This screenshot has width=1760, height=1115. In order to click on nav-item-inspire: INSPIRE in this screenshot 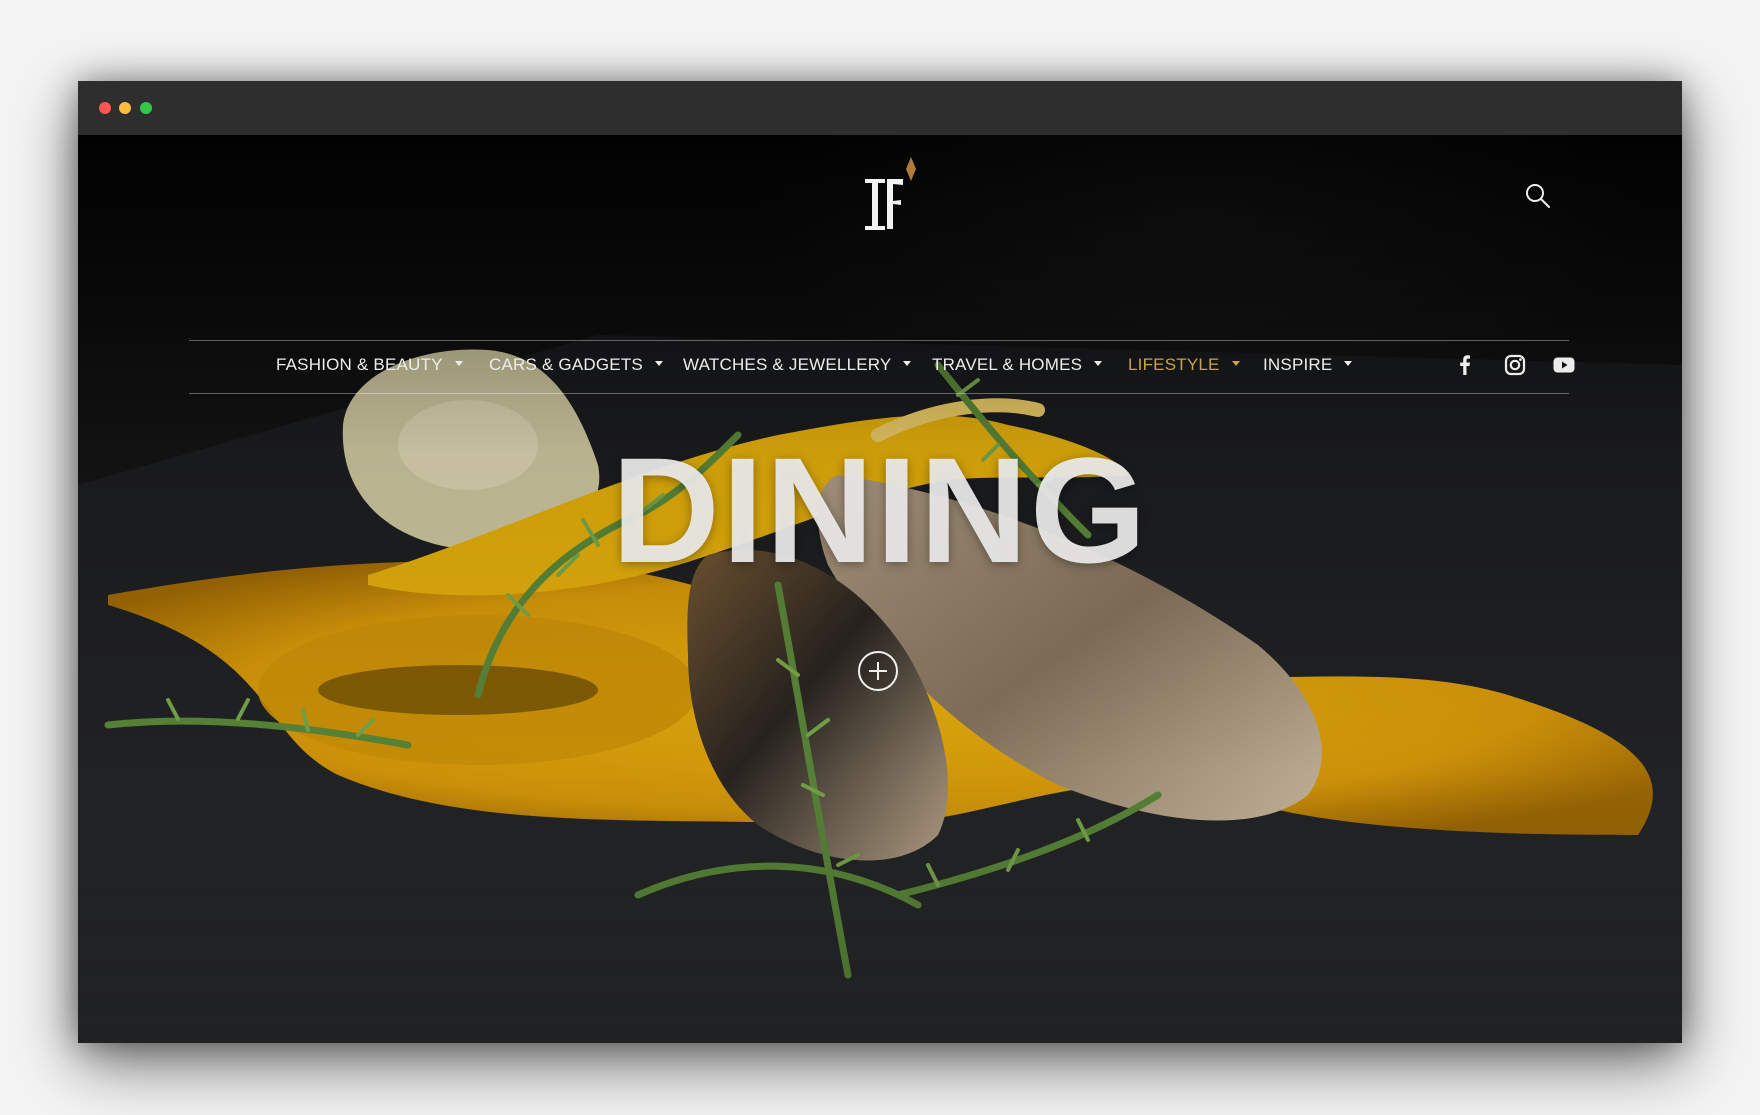, I will do `click(1308, 365)`.